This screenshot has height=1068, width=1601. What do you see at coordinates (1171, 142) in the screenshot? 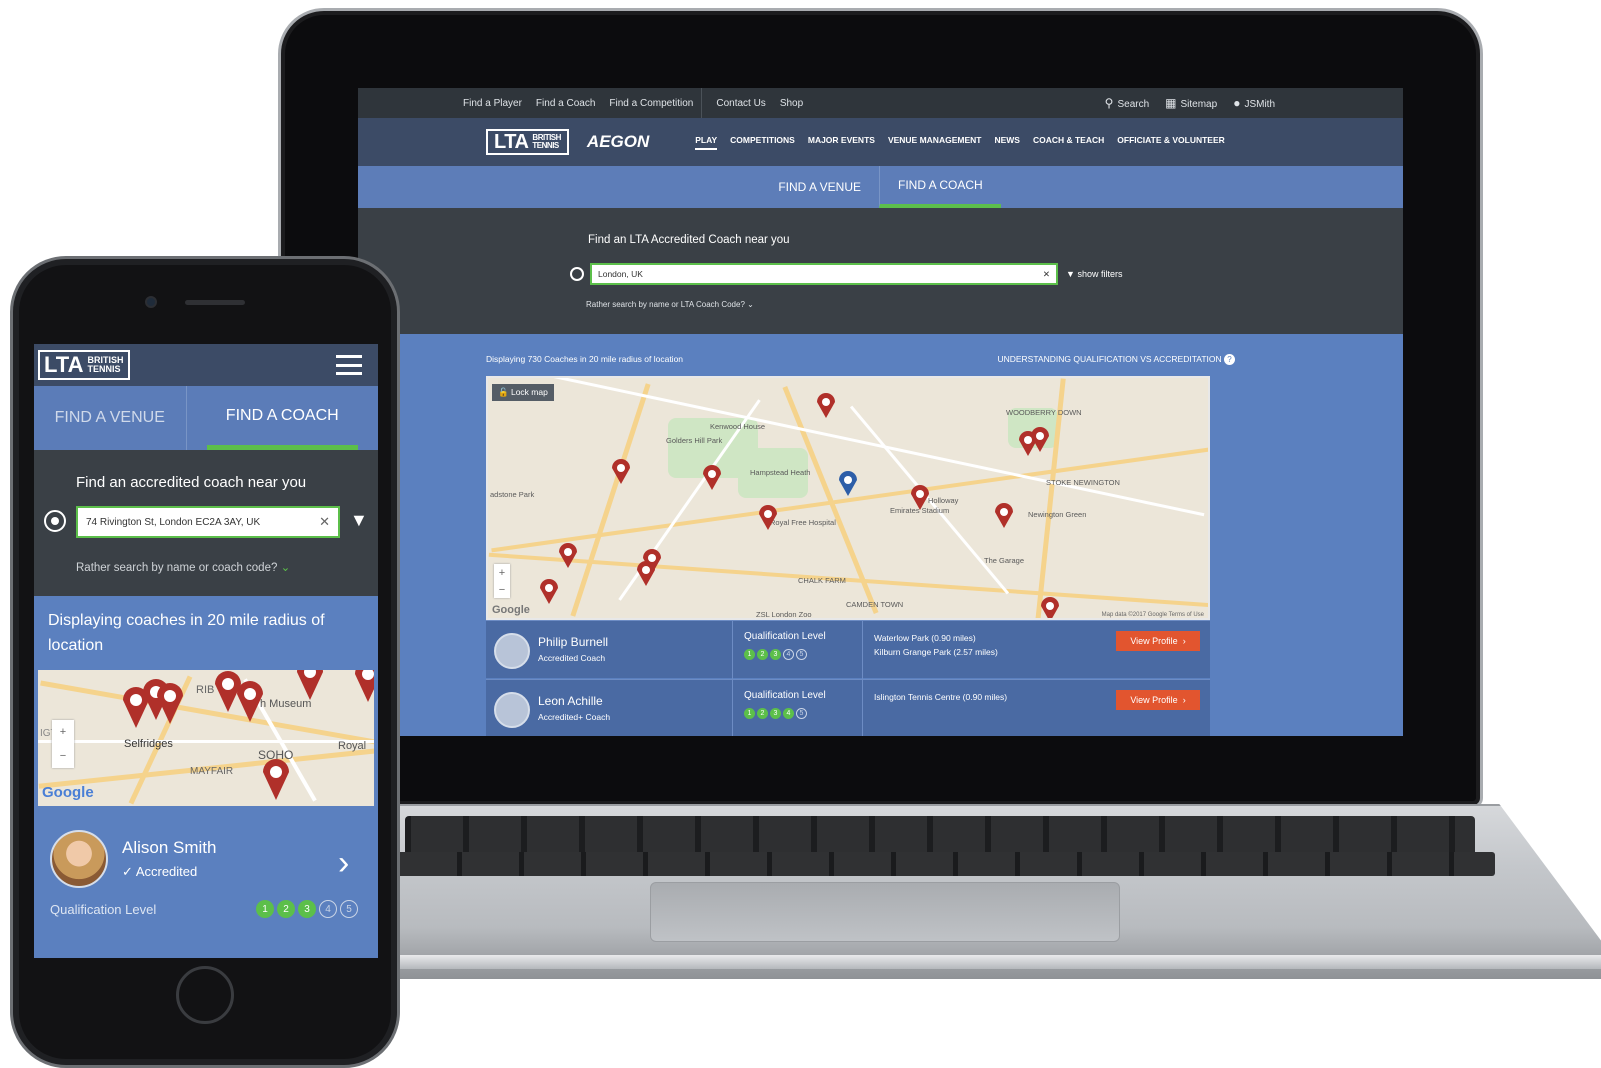
I see `nav-officiate-volunteer: OFFICIATE & VOLUNTEER` at bounding box center [1171, 142].